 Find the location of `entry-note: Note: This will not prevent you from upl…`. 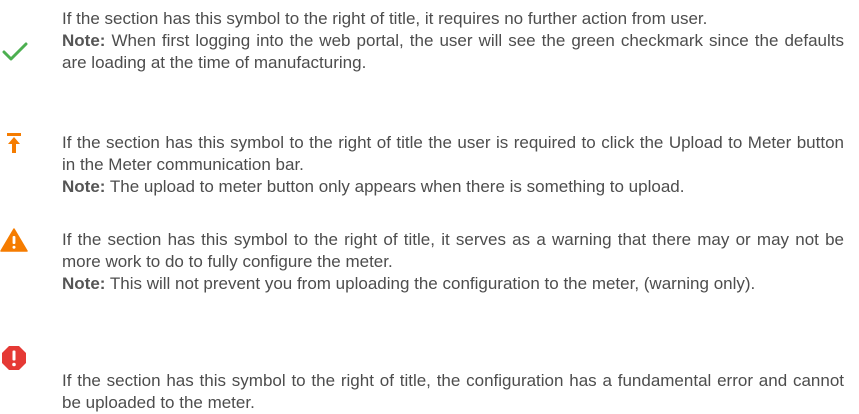

entry-note: Note: This will not prevent you from upl… is located at coordinates (453, 284).